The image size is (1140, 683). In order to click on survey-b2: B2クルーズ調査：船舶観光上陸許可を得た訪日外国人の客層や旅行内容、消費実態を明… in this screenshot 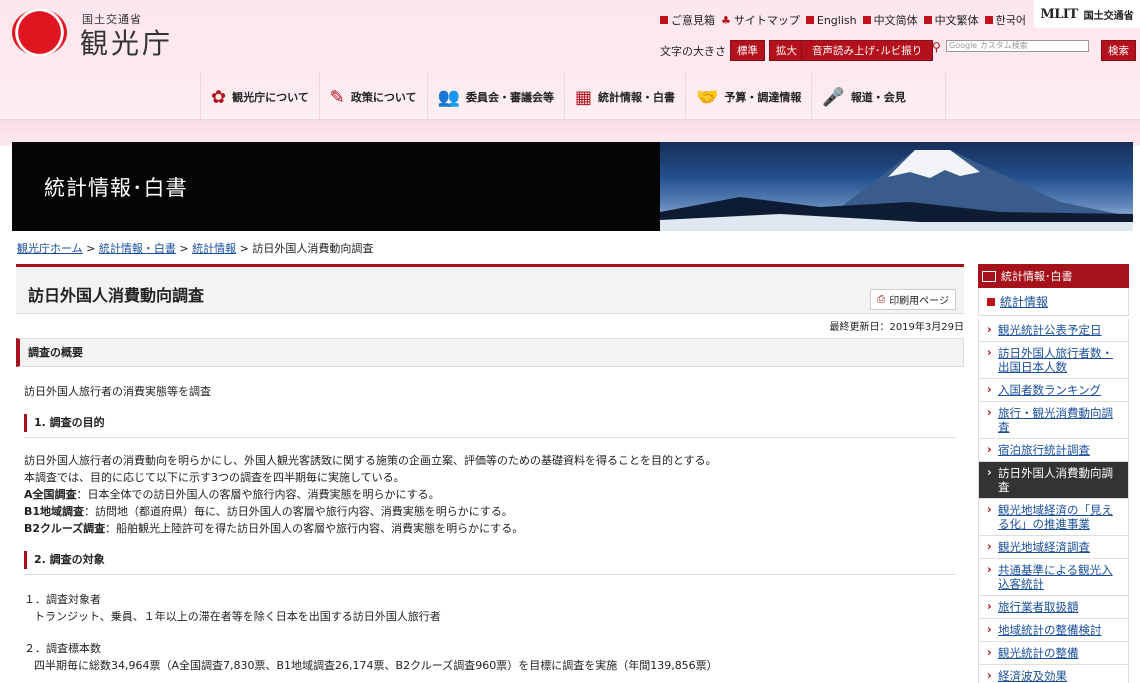, I will do `click(494, 528)`.